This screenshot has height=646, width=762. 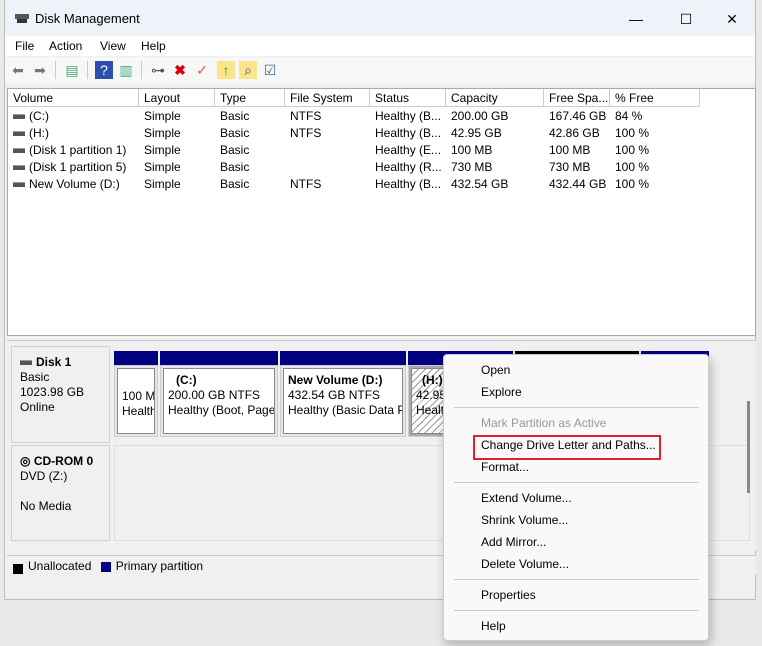 I want to click on cell-text: Basic, so click(x=235, y=150).